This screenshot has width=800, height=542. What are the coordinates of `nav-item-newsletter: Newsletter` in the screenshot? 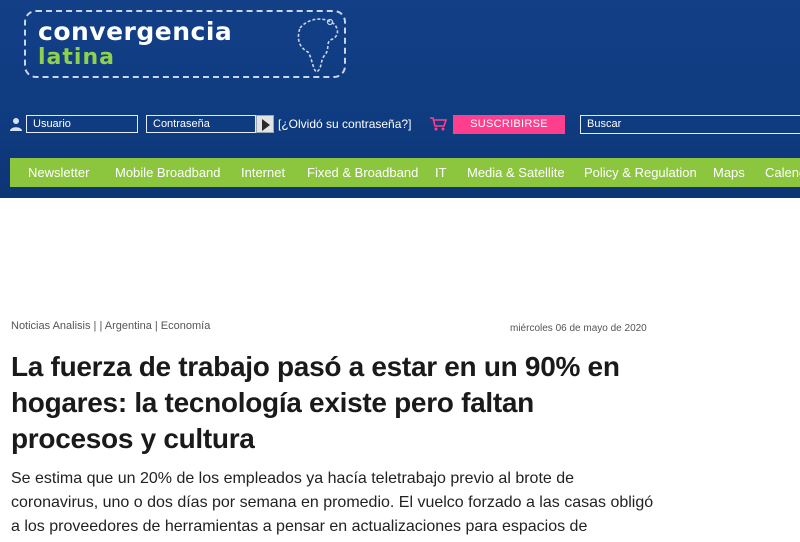 It's located at (58, 172).